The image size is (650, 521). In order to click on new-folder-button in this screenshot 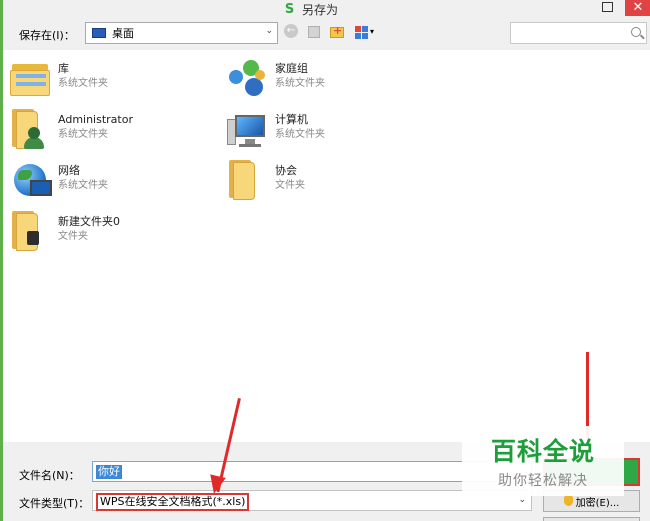, I will do `click(338, 32)`.